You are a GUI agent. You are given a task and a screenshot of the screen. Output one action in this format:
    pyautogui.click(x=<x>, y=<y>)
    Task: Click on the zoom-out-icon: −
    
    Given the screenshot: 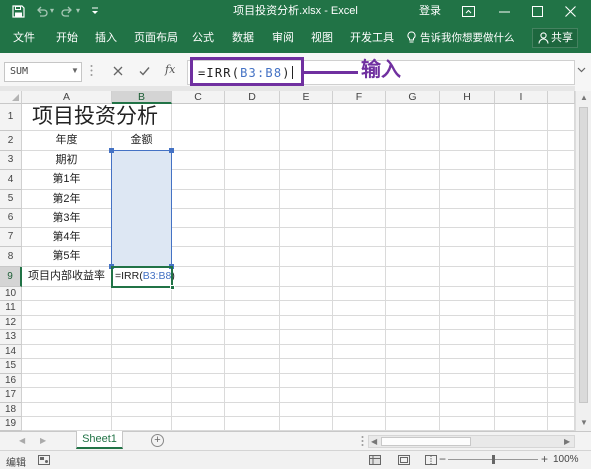 What is the action you would take?
    pyautogui.click(x=442, y=459)
    